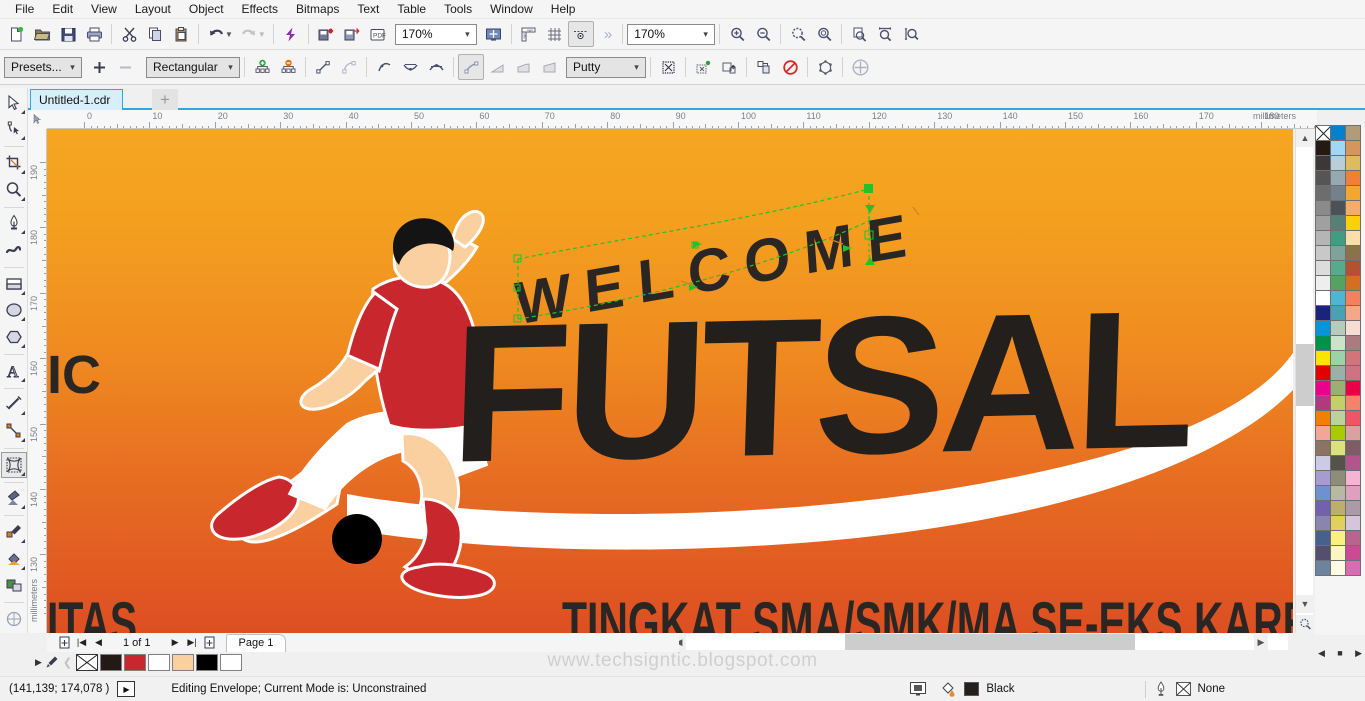 This screenshot has width=1365, height=701. I want to click on make-node-cusp-button, so click(384, 67).